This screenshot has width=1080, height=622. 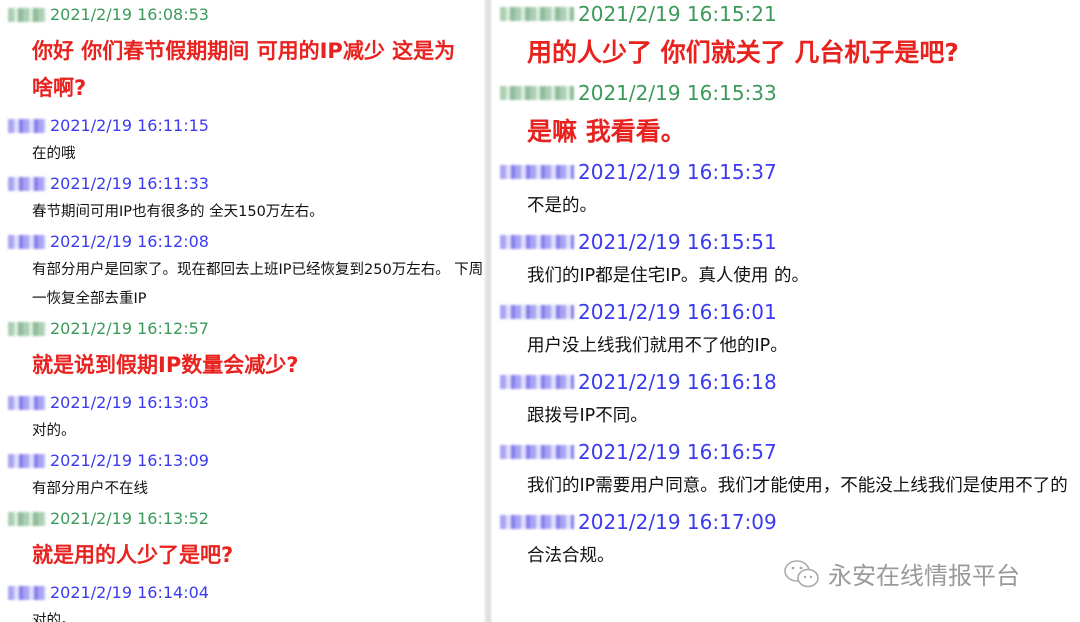 I want to click on message-timestamp: 2021/2/19 16:16:57, so click(x=677, y=451).